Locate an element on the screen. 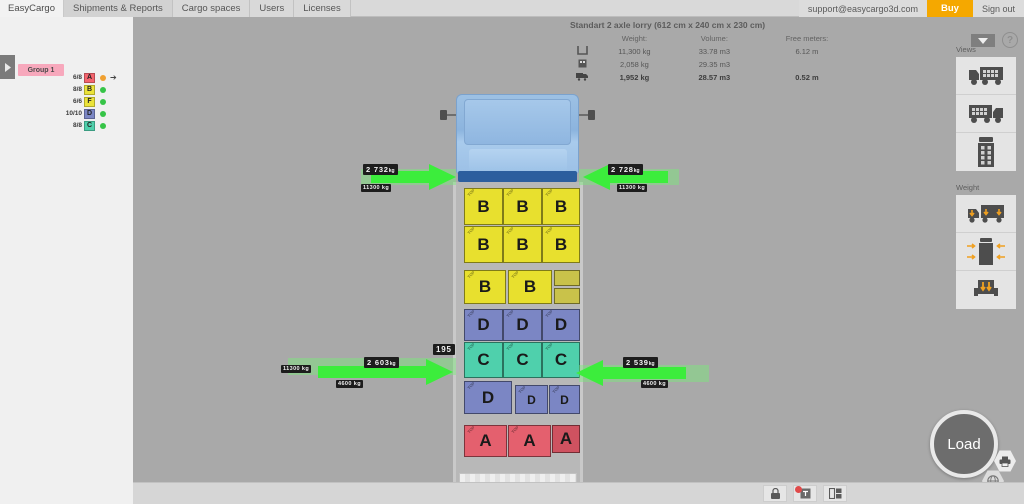 The height and width of the screenshot is (504, 1024). list-item: 8/8 B is located at coordinates (95, 89).